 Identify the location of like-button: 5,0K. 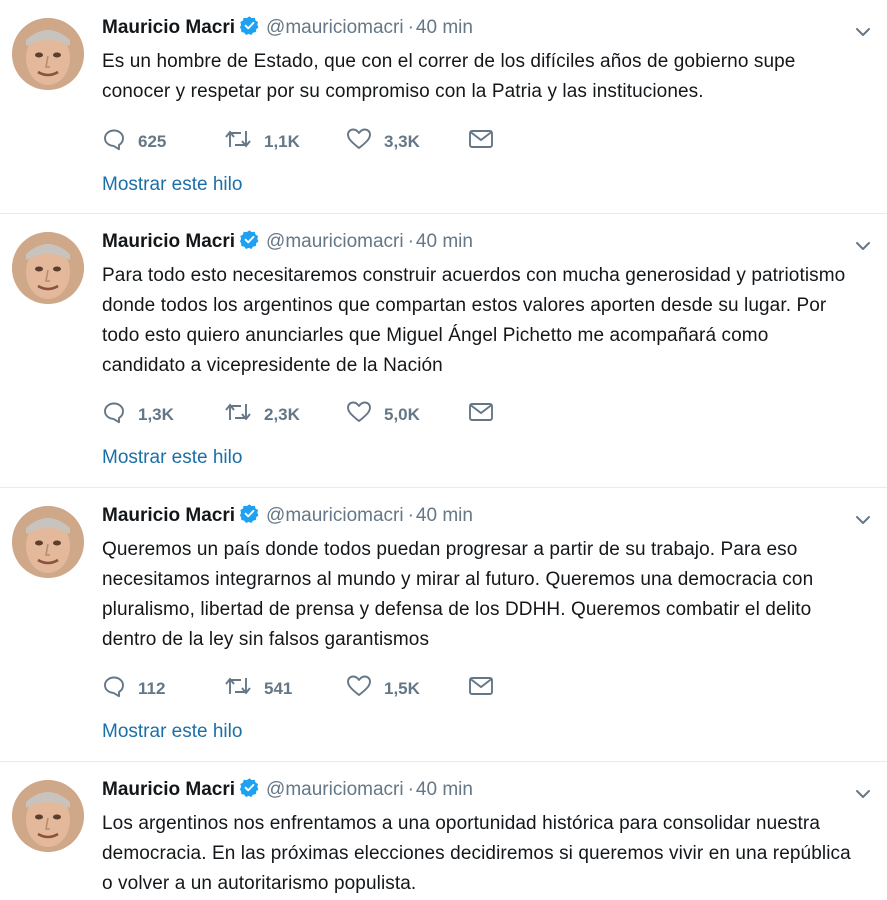
(407, 414).